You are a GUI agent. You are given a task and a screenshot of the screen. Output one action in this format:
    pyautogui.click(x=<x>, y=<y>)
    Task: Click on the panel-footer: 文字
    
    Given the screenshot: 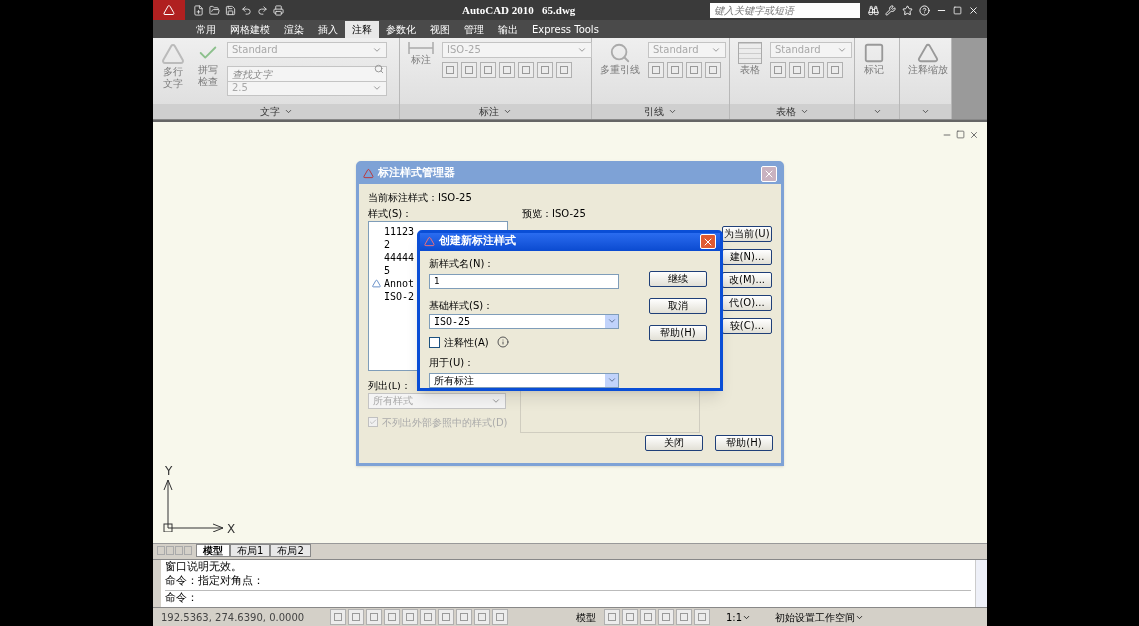 What is the action you would take?
    pyautogui.click(x=276, y=111)
    